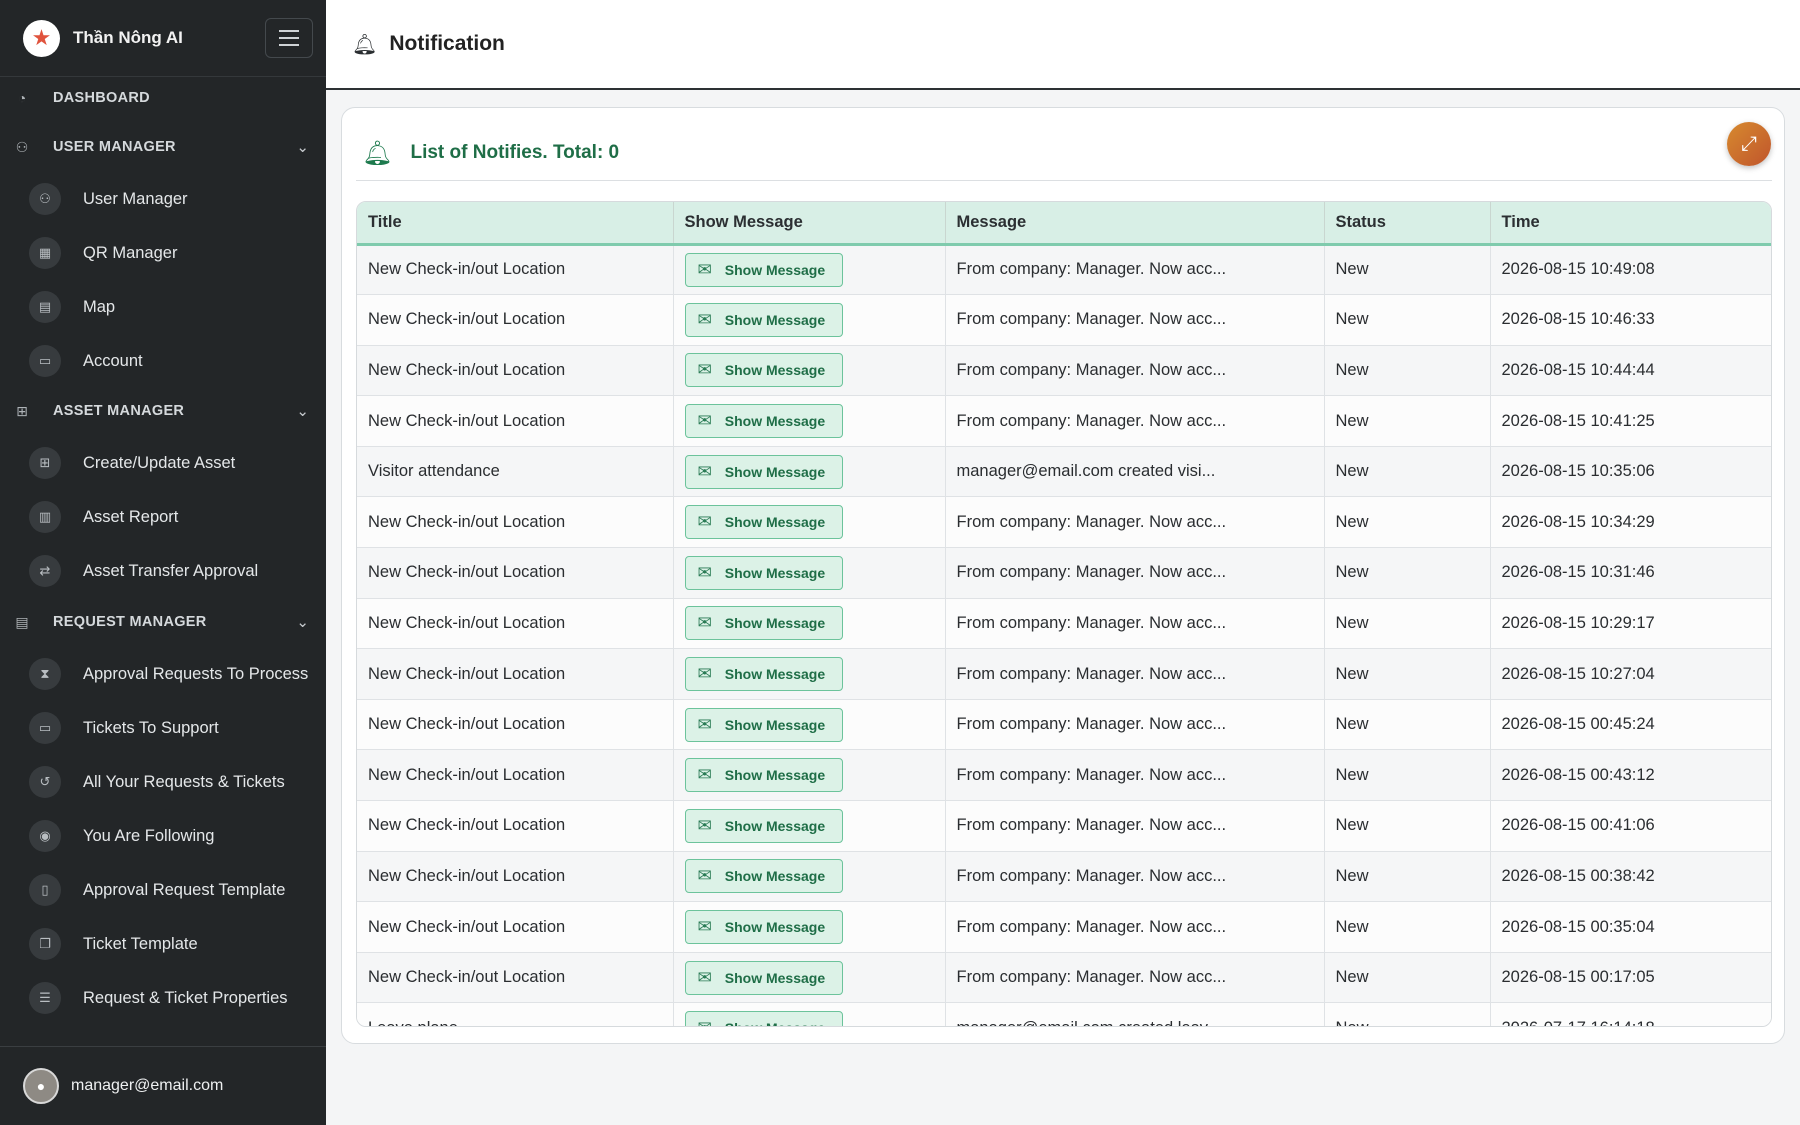 The image size is (1800, 1125). I want to click on sidebar-item-approval-requests: ⧗ Approval Requests To Process, so click(163, 674).